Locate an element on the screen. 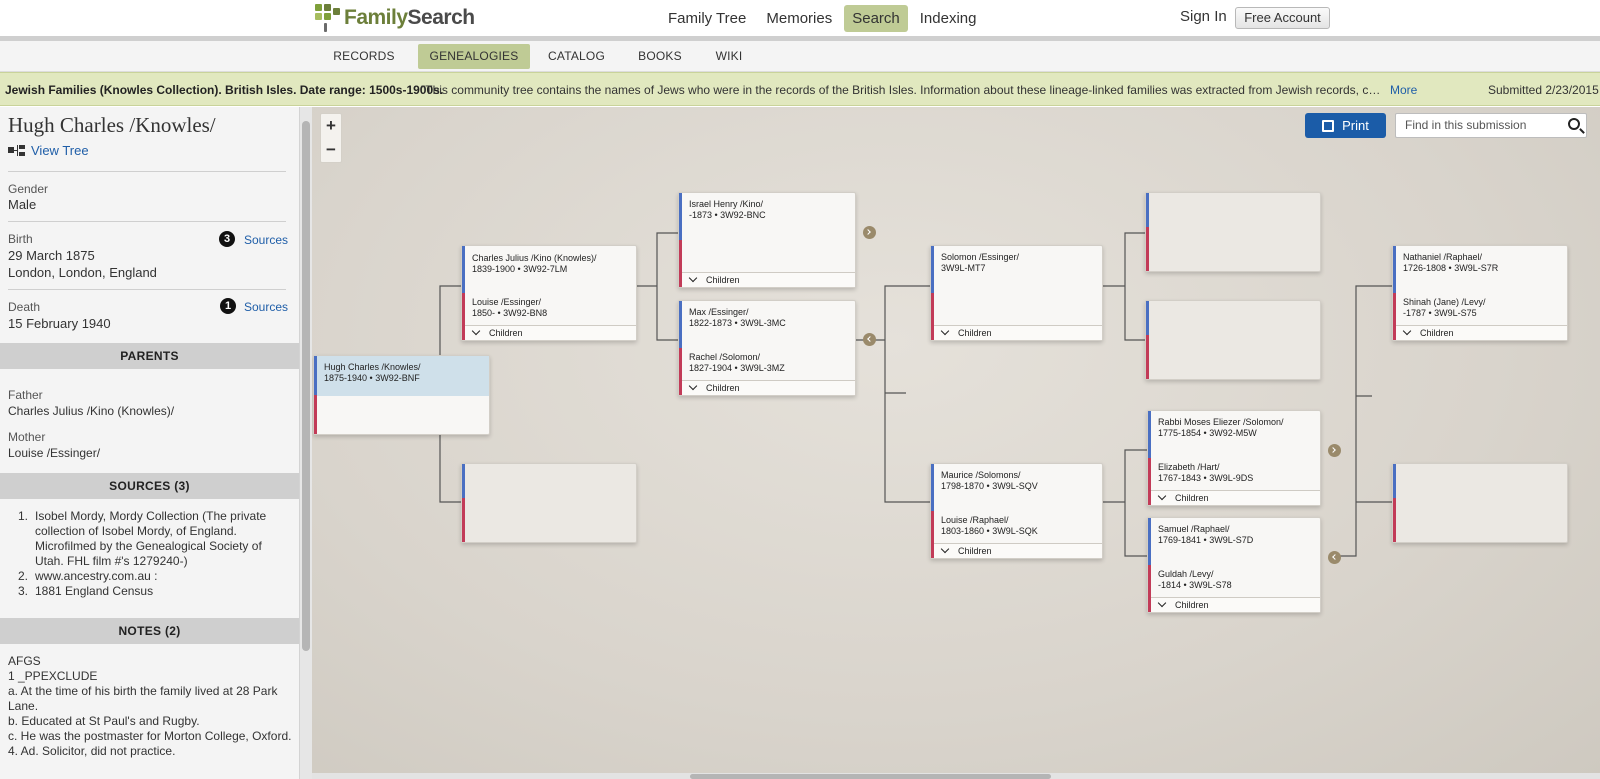 The image size is (1600, 779). card-mother: Shinah (Jane) /Levy/ -1787 • 3W9L-S75 is located at coordinates (1444, 308).